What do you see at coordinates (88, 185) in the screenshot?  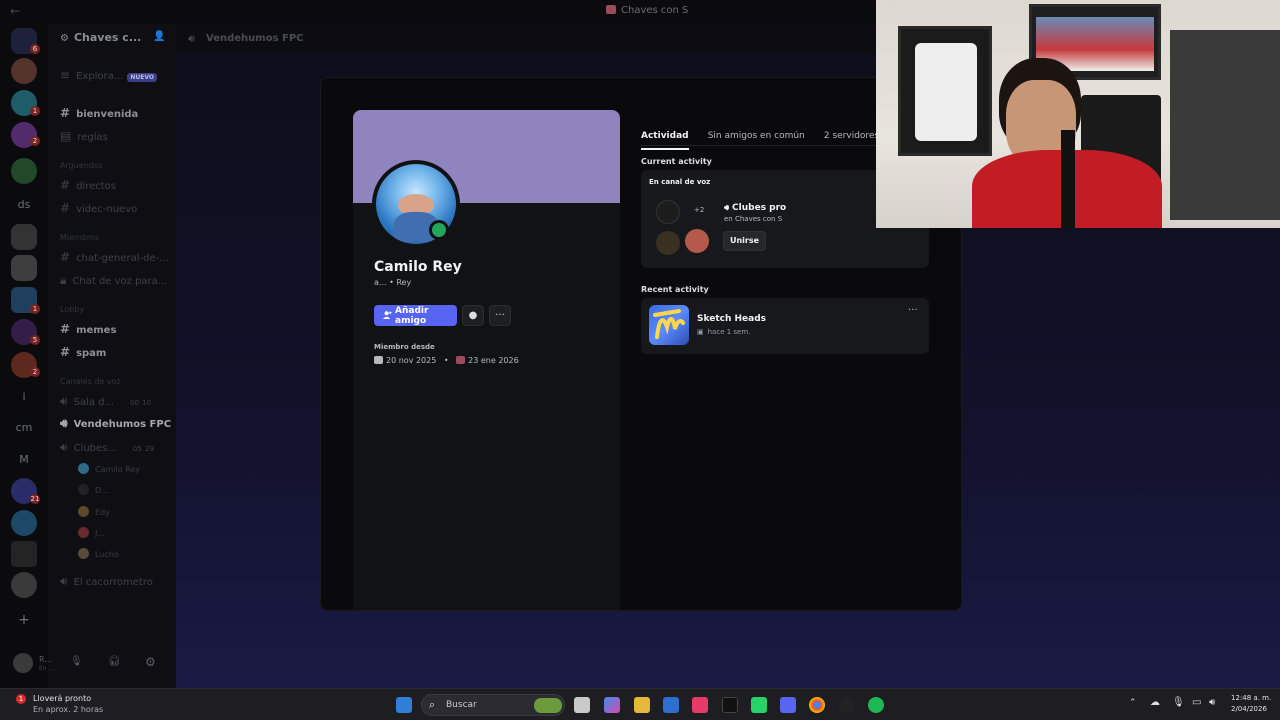 I see `channel-directos: # directos` at bounding box center [88, 185].